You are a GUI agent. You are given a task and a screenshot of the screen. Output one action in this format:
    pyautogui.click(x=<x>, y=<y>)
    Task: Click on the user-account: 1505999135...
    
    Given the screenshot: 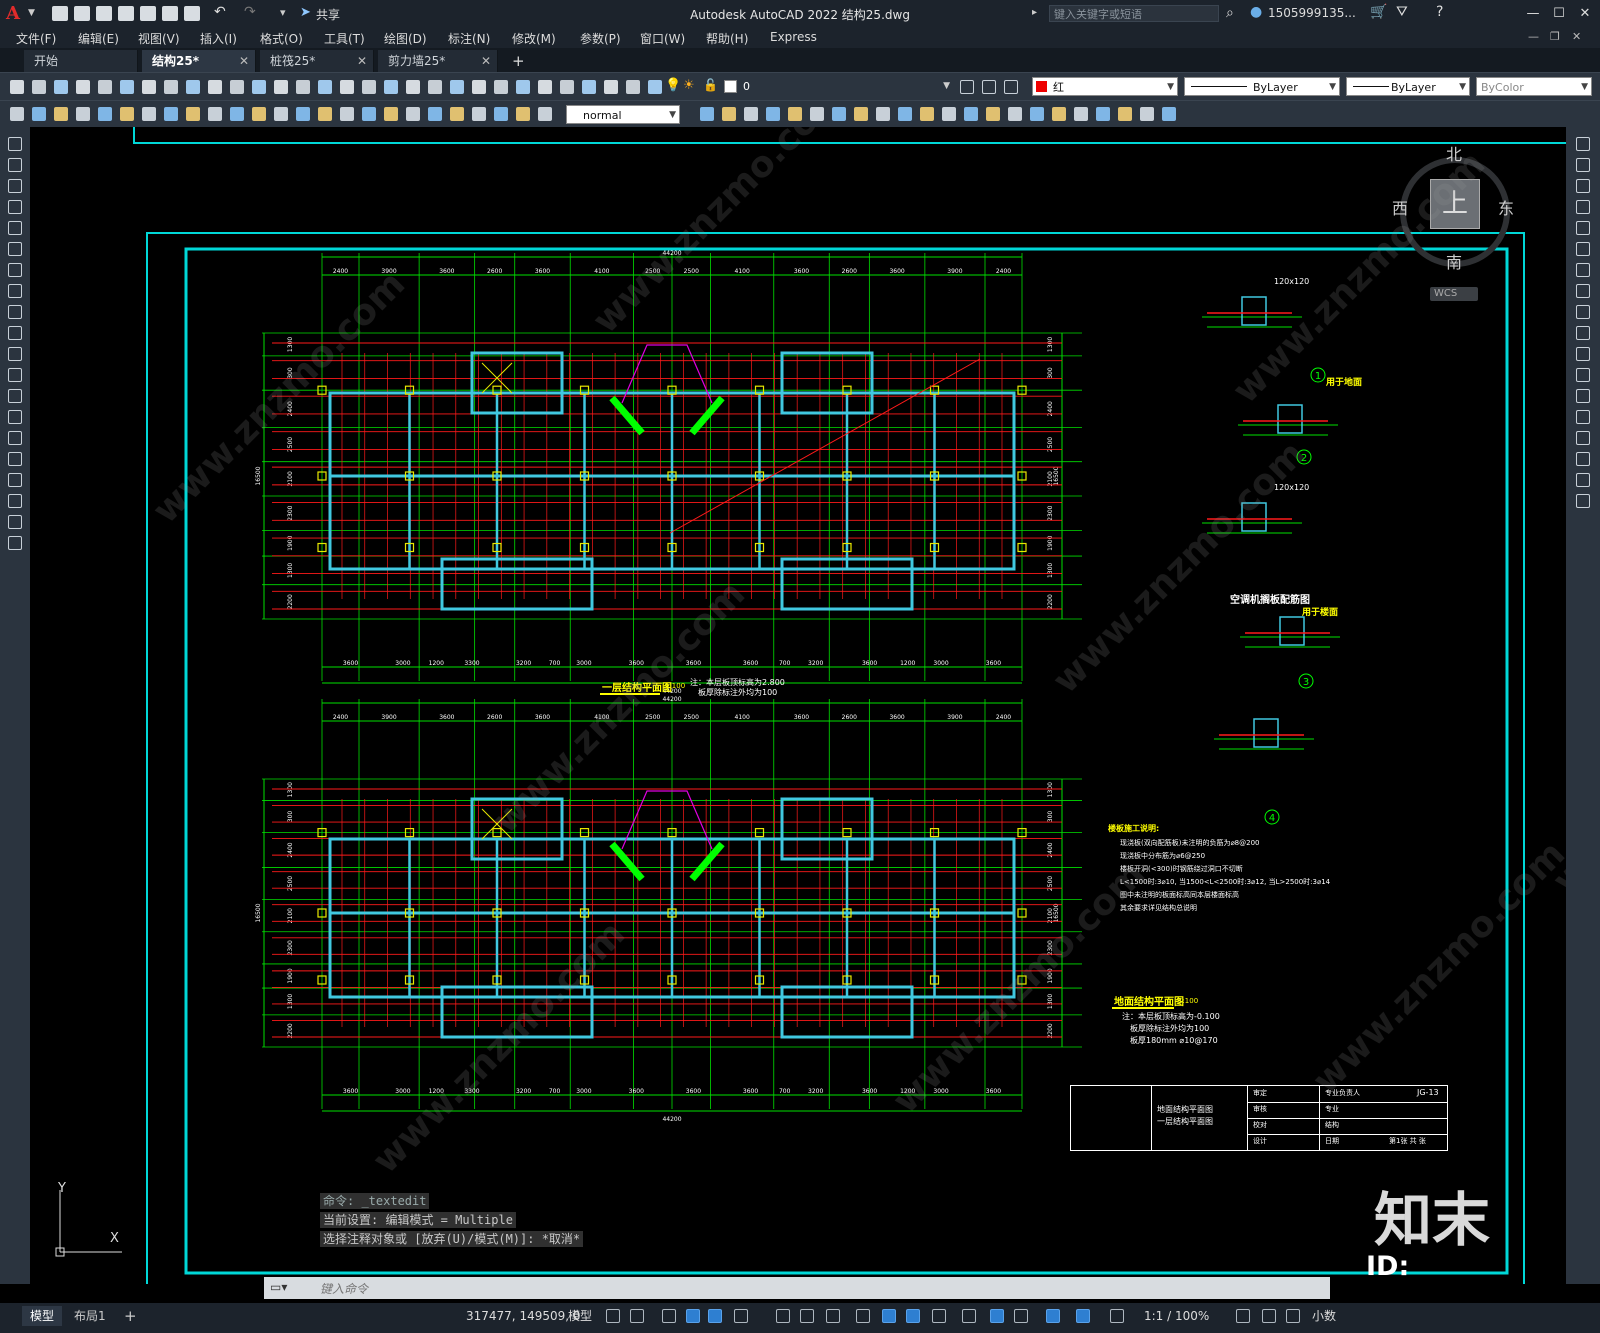 What is the action you would take?
    pyautogui.click(x=1312, y=13)
    